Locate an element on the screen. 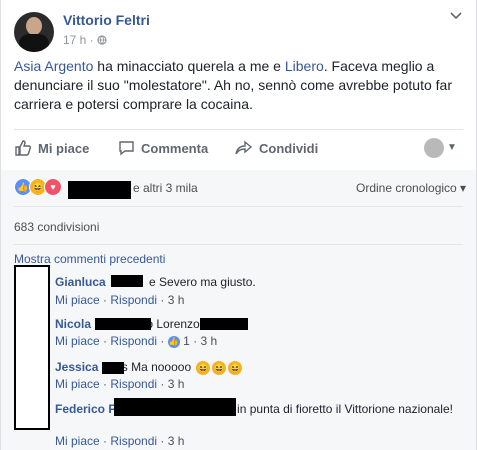 Image resolution: width=477 pixels, height=450 pixels. comment-1-meta: Mi piace · Rispondi · 3 h is located at coordinates (119, 300).